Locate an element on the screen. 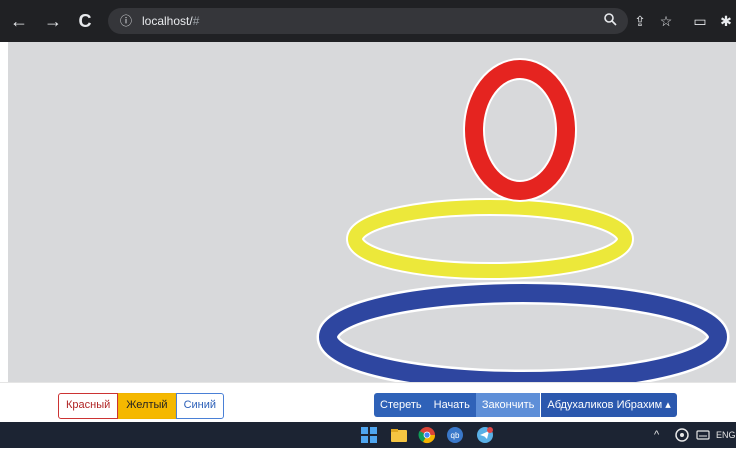  address-bar: ⓘ localhost/# is located at coordinates (368, 21).